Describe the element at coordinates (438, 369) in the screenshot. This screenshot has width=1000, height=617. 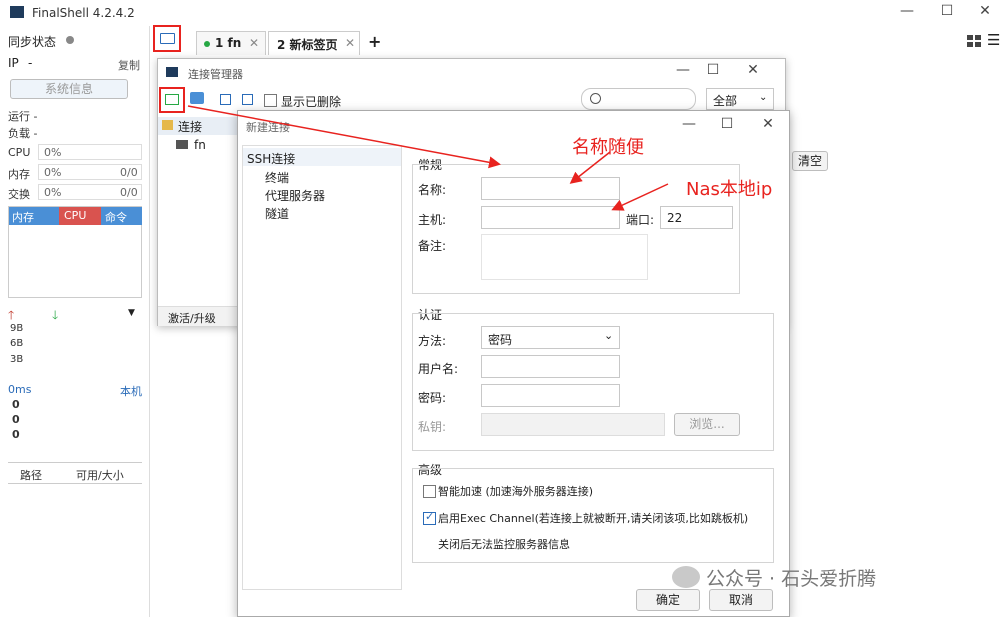
I see `username-label: 用户名:` at that location.